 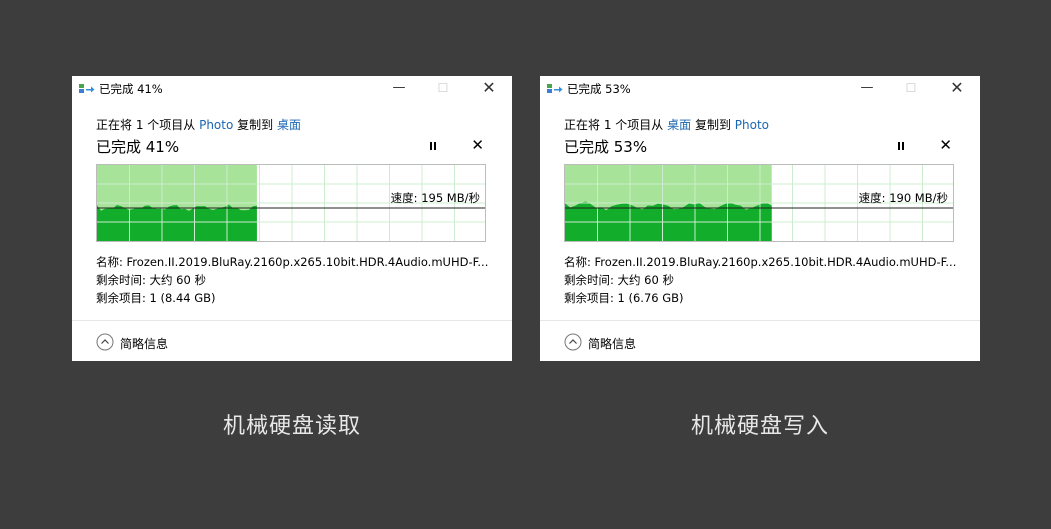 What do you see at coordinates (291, 203) in the screenshot?
I see `speed-graph: 速度: 195 MB/秒` at bounding box center [291, 203].